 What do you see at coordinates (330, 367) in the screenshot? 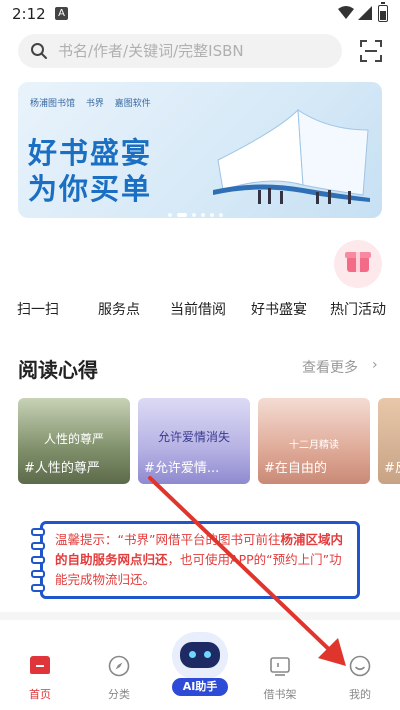
I see `see-more-link: 查看更多` at bounding box center [330, 367].